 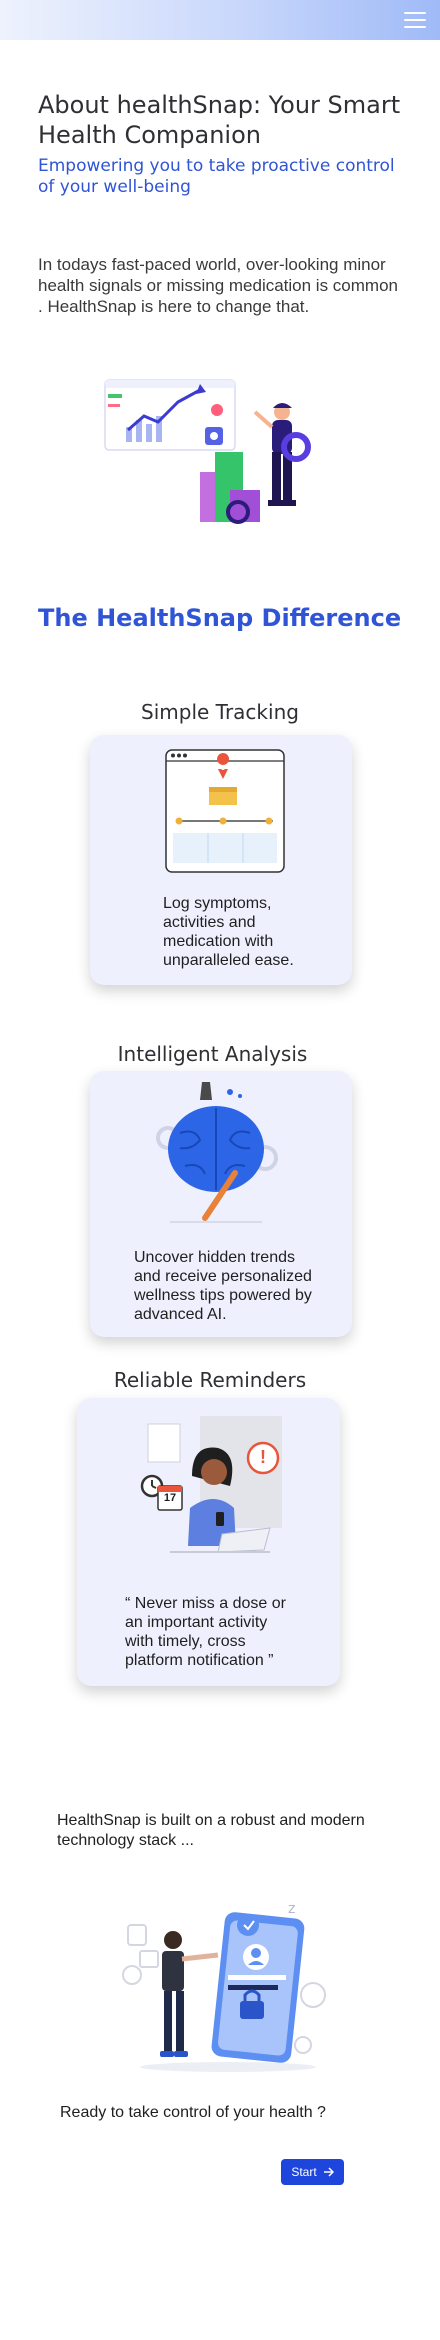 I want to click on hamburger-menu-icon, so click(x=415, y=20).